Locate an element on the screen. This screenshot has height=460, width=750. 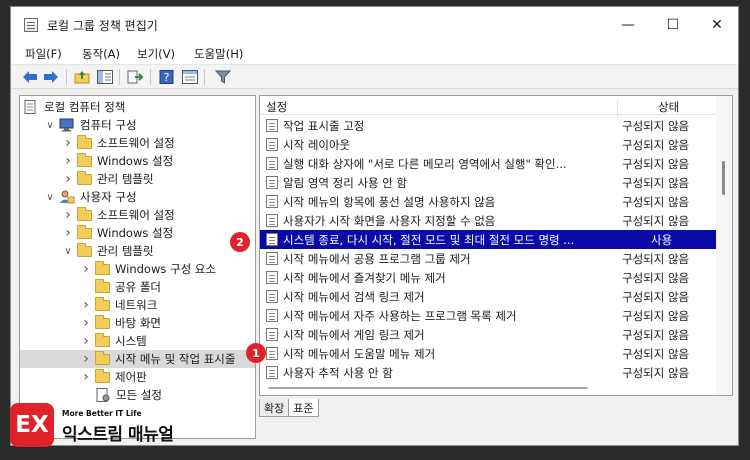
policy-row: 시작 레이아웃 구성되지 않음 is located at coordinates (488, 144).